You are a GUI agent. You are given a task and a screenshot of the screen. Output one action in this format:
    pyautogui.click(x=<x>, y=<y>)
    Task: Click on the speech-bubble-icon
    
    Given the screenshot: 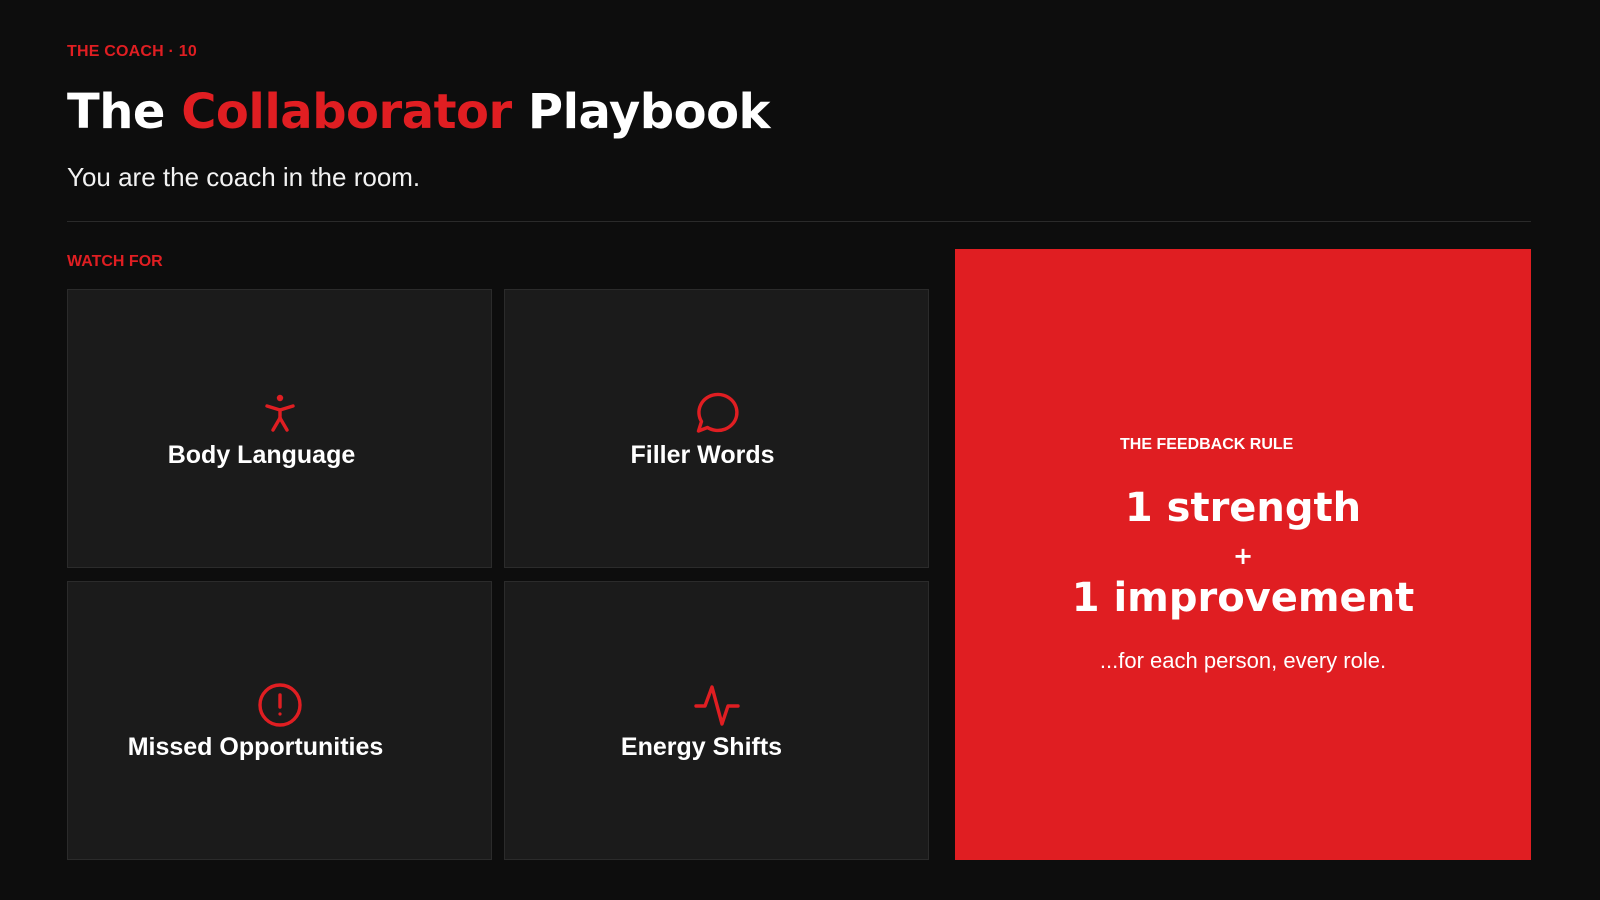 What is the action you would take?
    pyautogui.click(x=717, y=413)
    